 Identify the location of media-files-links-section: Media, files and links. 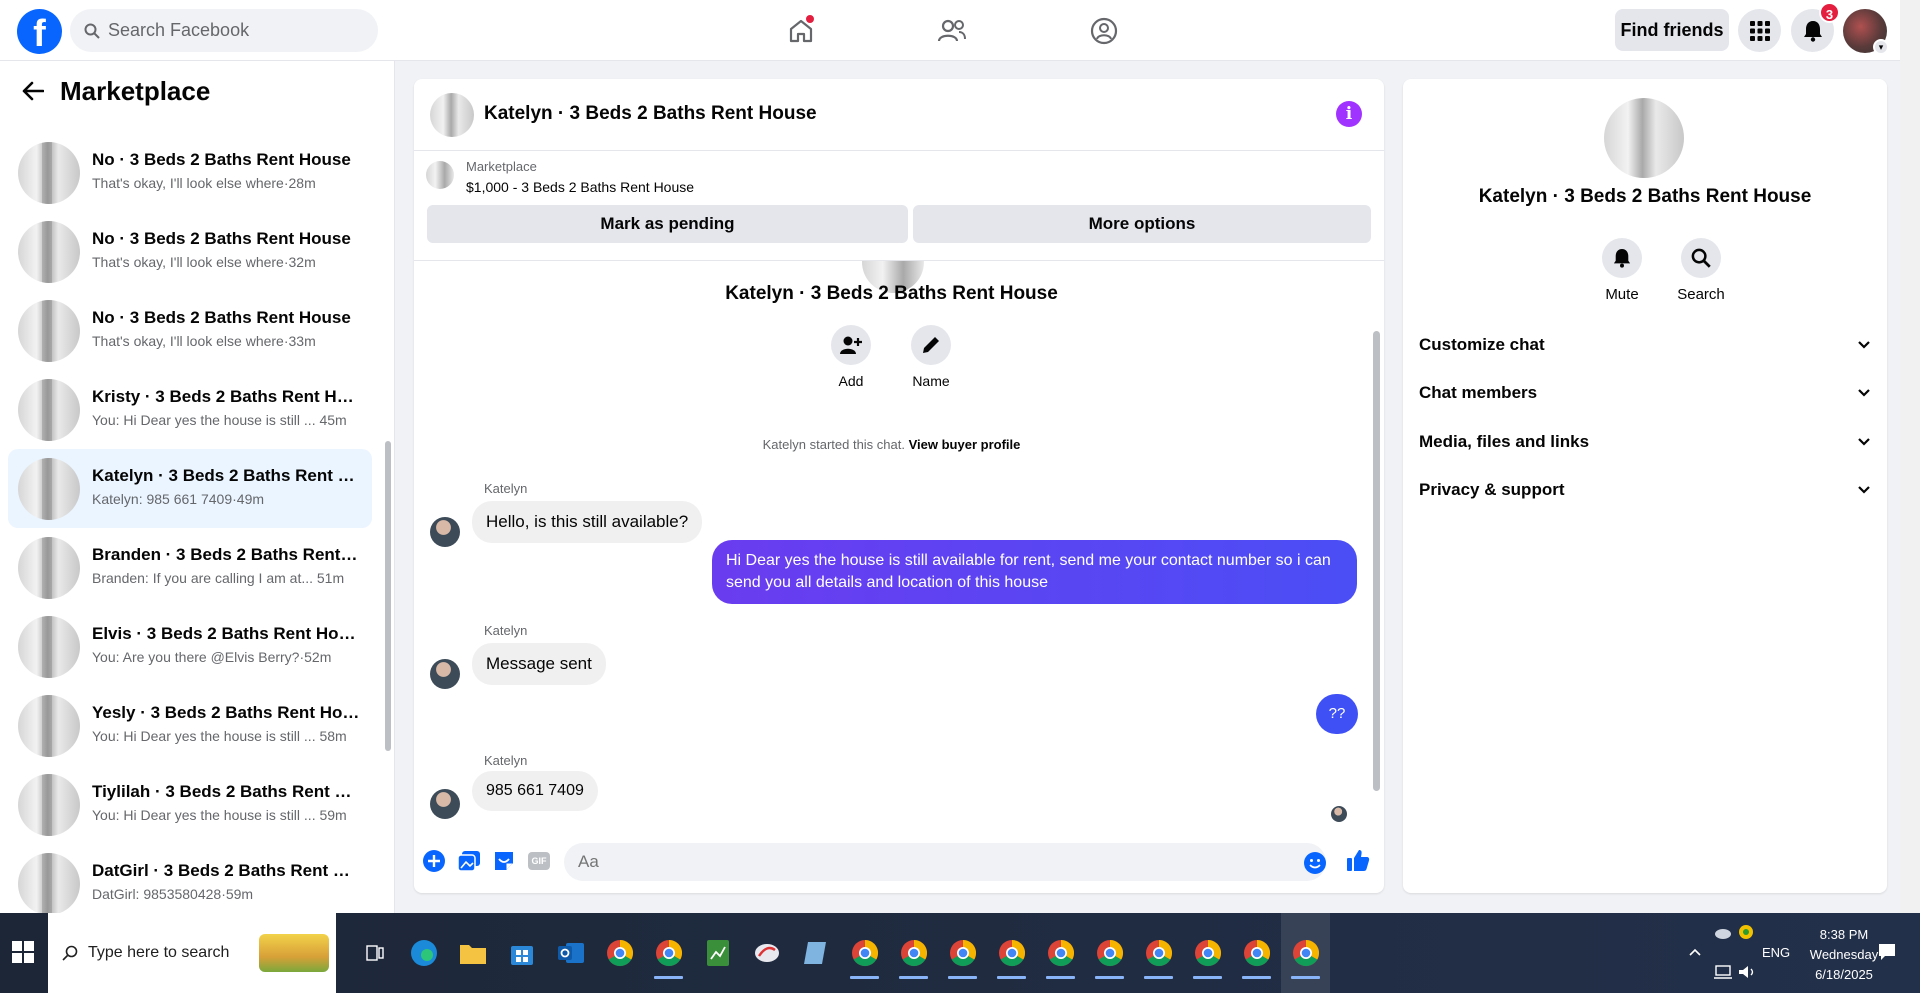
(1645, 442).